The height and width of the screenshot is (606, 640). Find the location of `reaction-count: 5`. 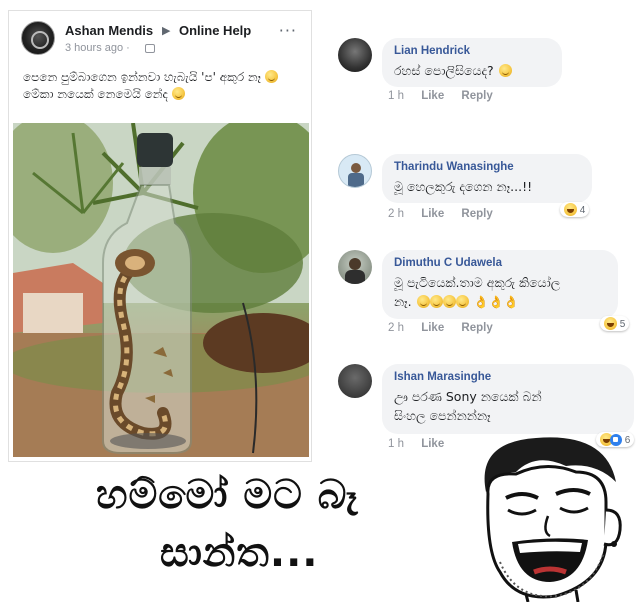

reaction-count: 5 is located at coordinates (615, 323).